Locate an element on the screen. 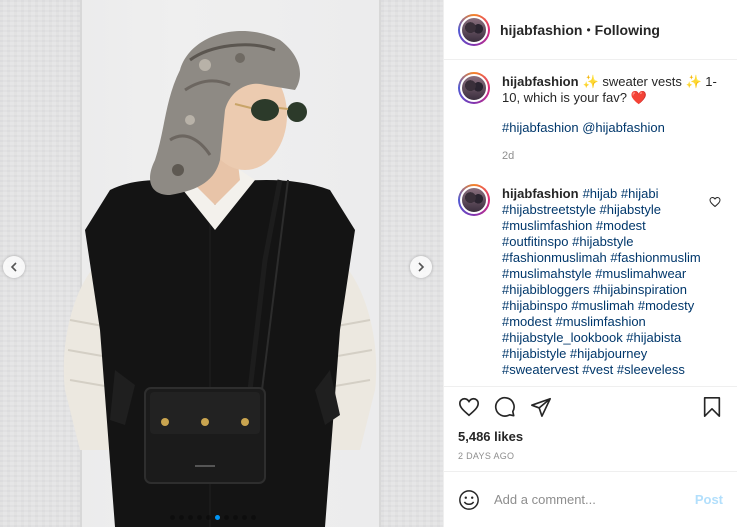  like-button is located at coordinates (469, 407).